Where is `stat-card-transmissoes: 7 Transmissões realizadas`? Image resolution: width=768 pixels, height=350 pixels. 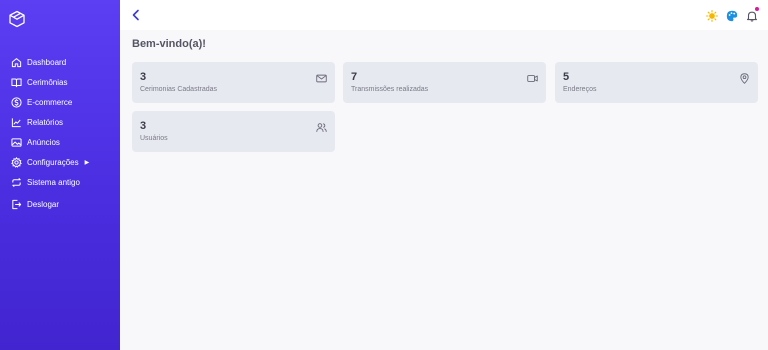 stat-card-transmissoes: 7 Transmissões realizadas is located at coordinates (444, 82).